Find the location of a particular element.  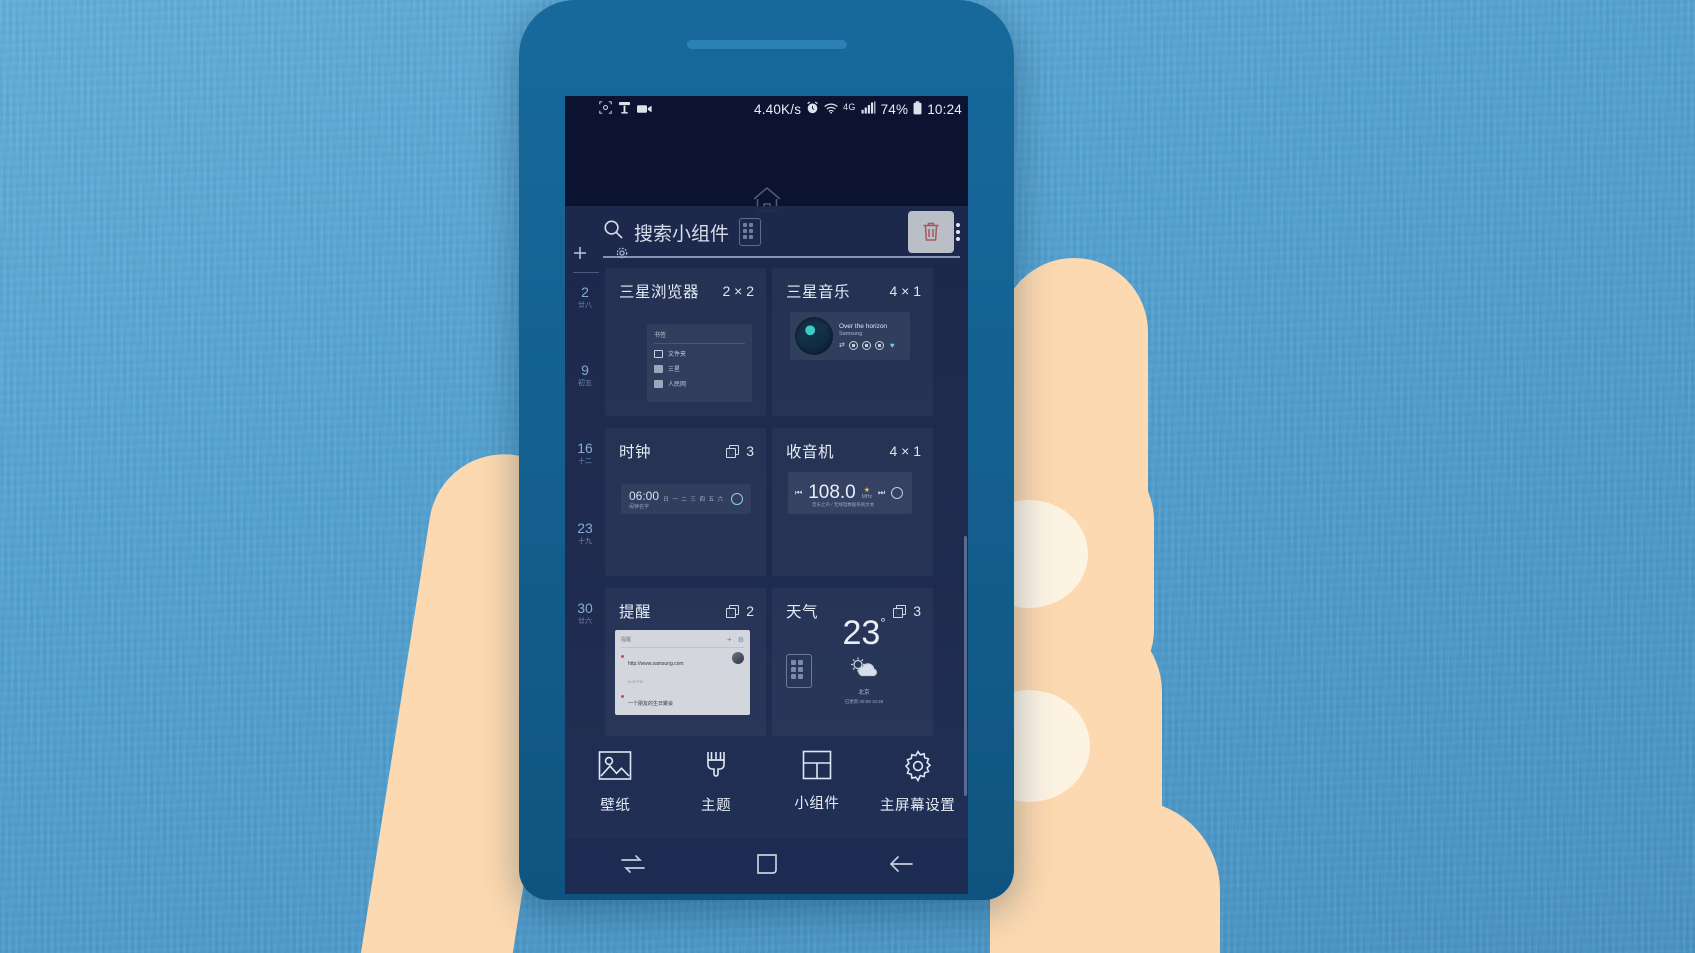

alarm-time: 06:00 is located at coordinates (644, 495).